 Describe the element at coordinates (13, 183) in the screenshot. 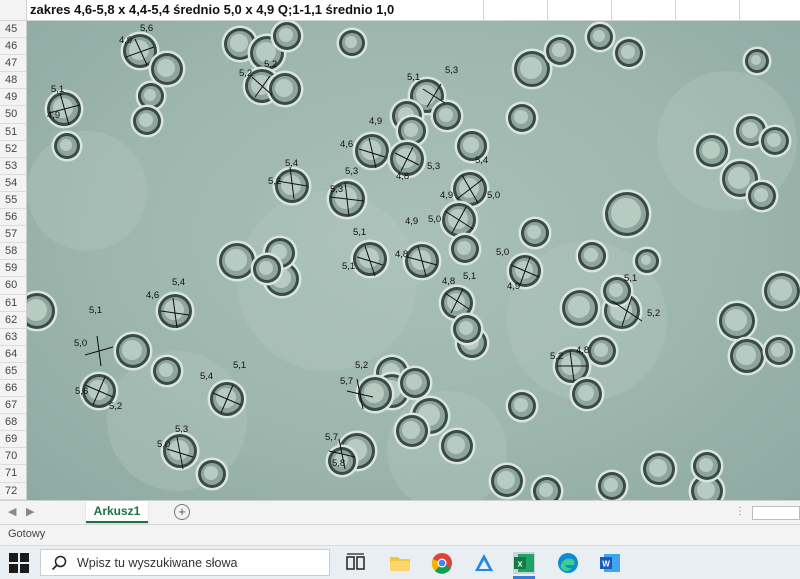

I see `row-header: 54` at that location.